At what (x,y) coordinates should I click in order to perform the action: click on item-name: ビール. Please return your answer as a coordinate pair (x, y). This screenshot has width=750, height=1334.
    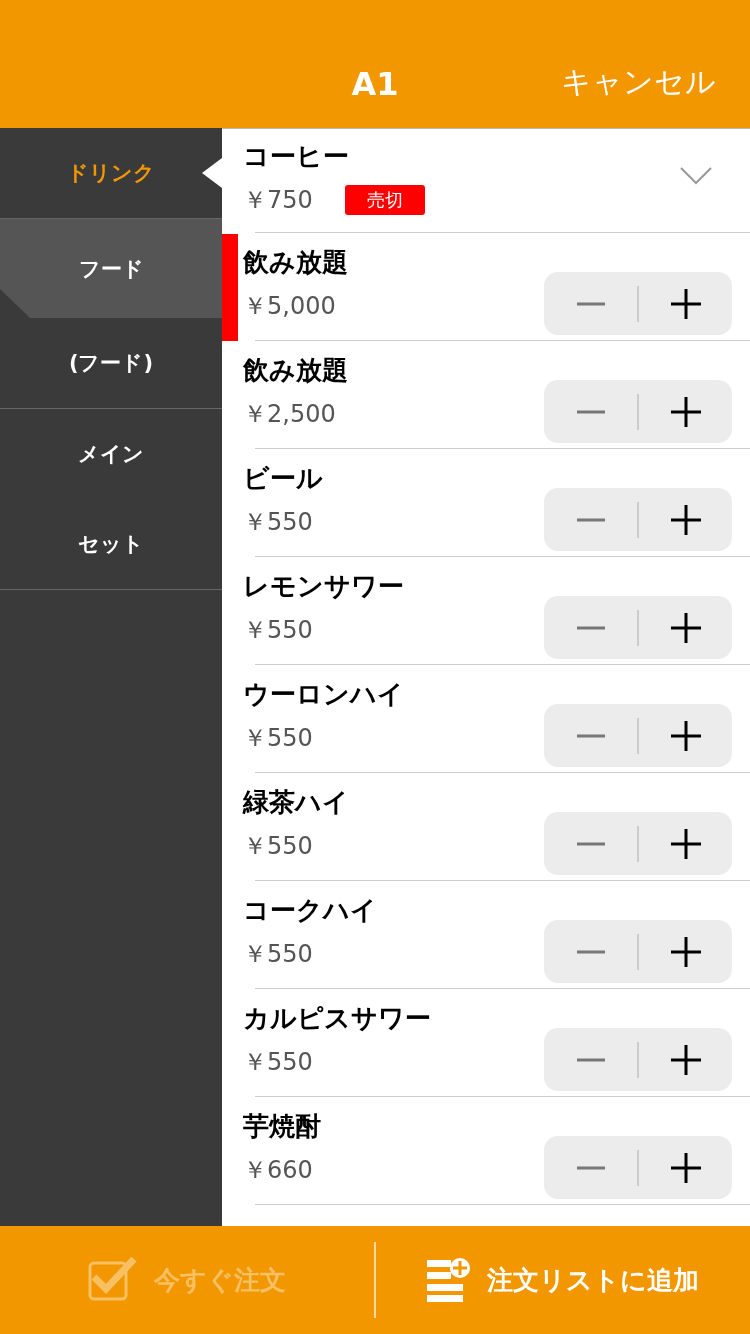
    Looking at the image, I should click on (283, 478).